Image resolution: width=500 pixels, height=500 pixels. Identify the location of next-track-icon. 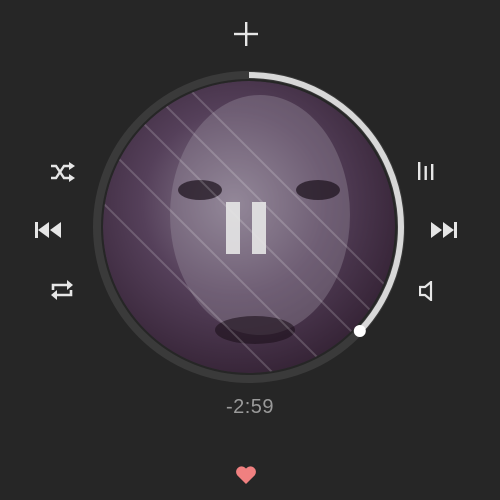
(444, 230).